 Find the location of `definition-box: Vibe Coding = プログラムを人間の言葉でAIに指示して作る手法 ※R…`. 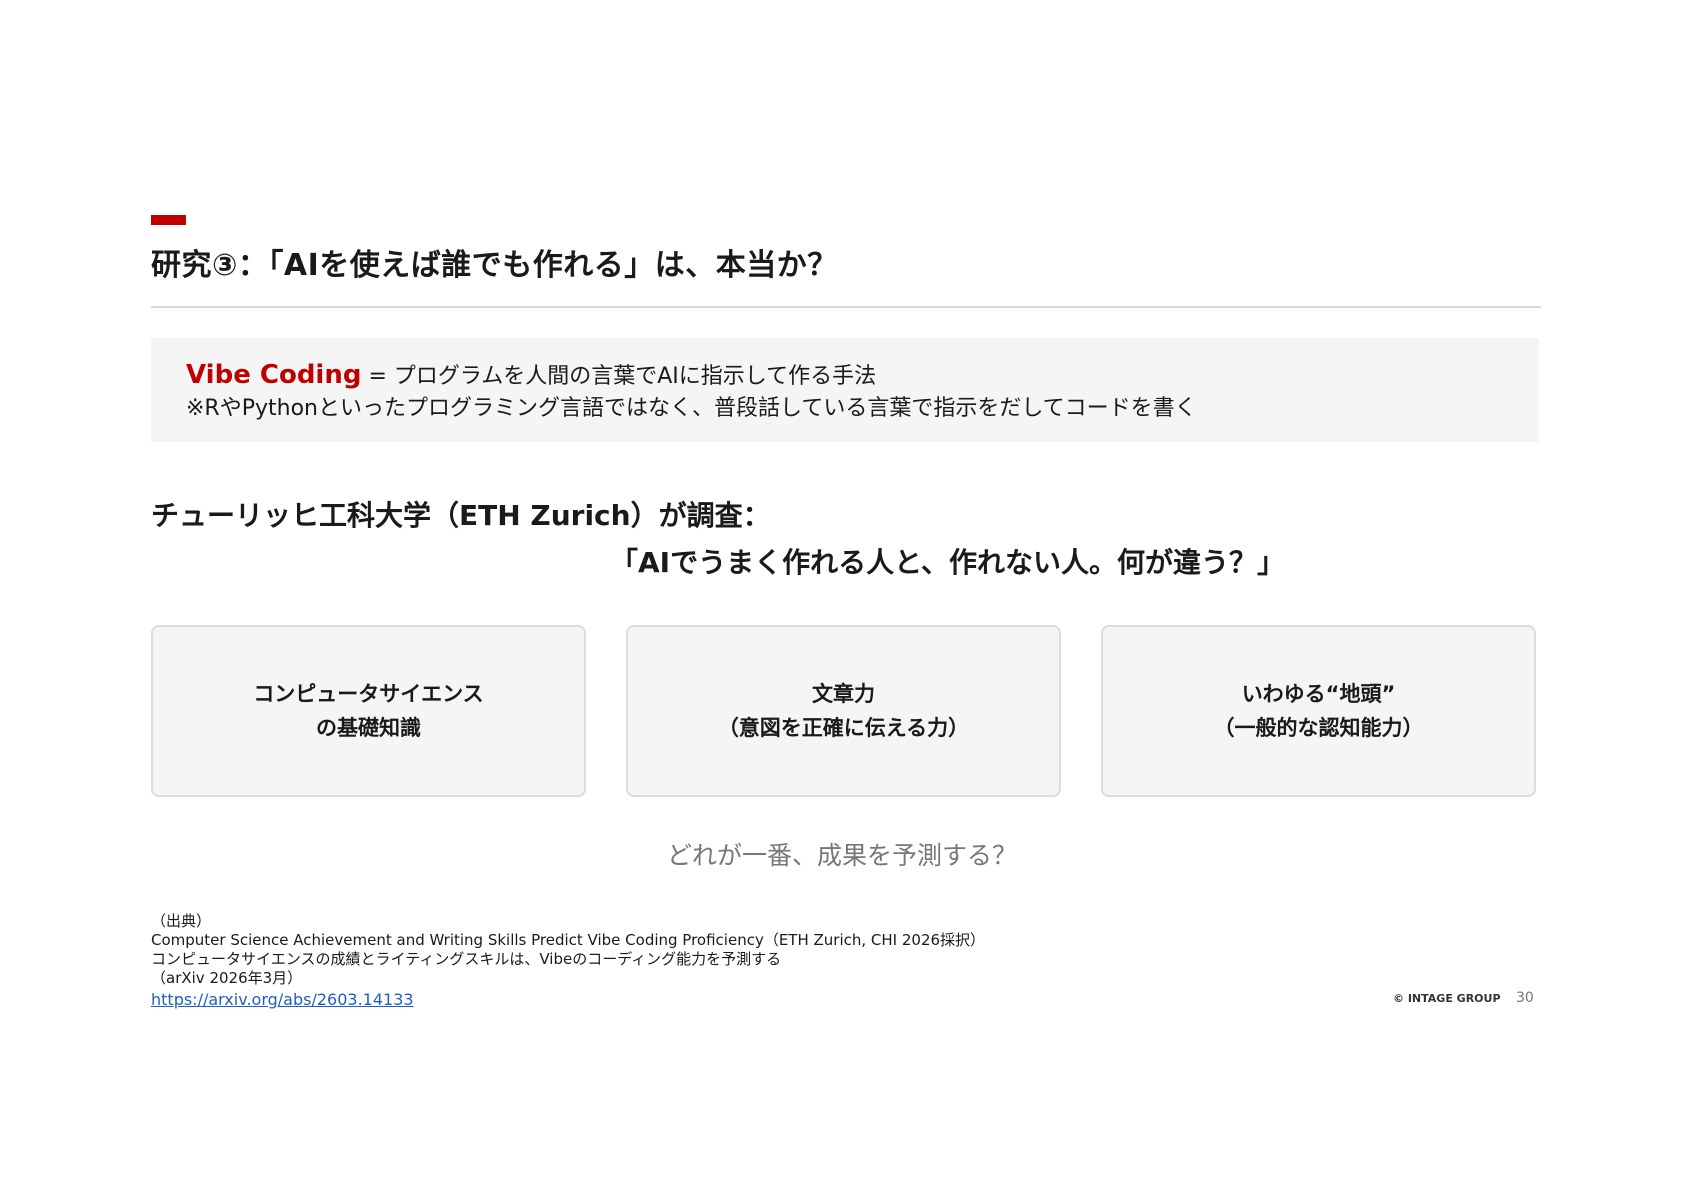

definition-box: Vibe Coding = プログラムを人間の言葉でAIに指示して作る手法 ※R… is located at coordinates (845, 390).